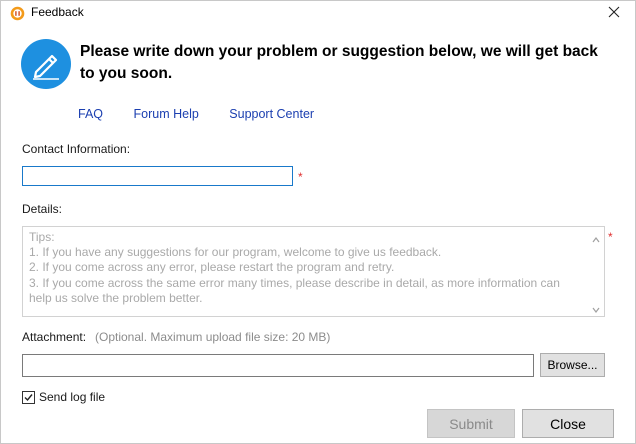  I want to click on window-close-button, so click(614, 13).